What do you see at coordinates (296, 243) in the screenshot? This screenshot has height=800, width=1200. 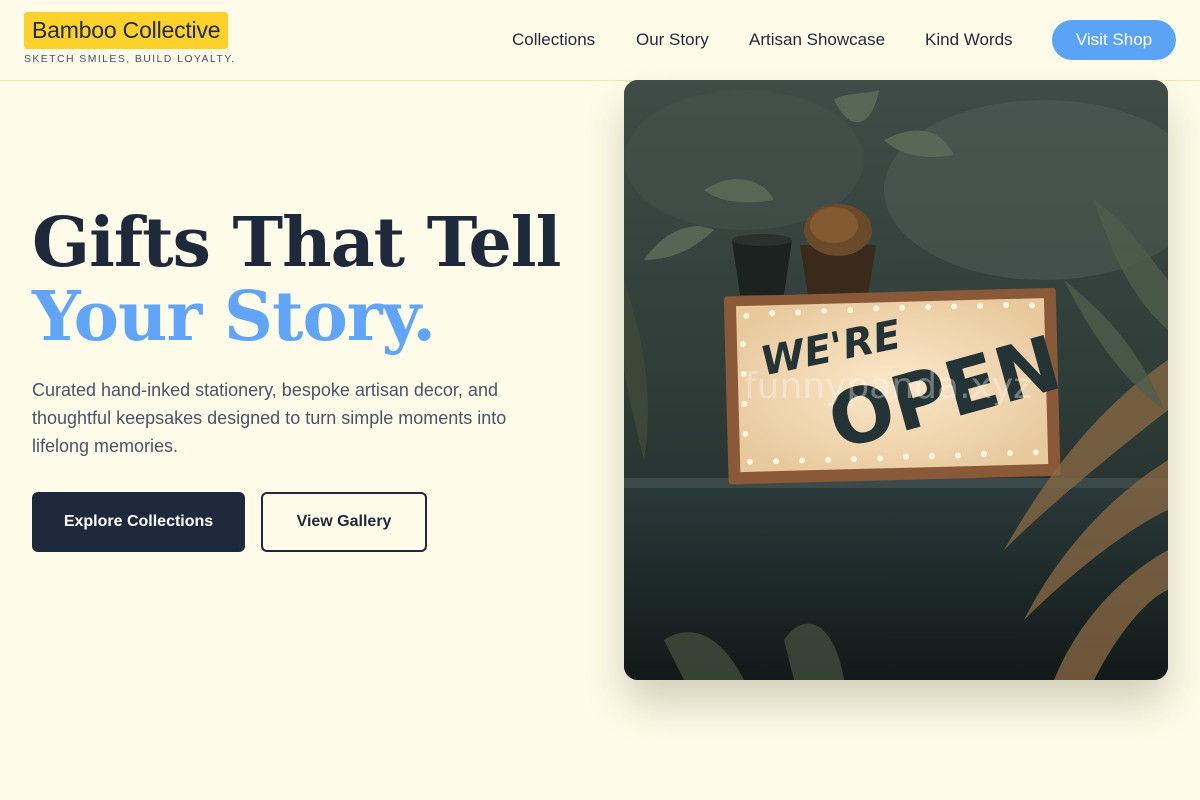 I see `hero-headline-line1: Gifts That Tell` at bounding box center [296, 243].